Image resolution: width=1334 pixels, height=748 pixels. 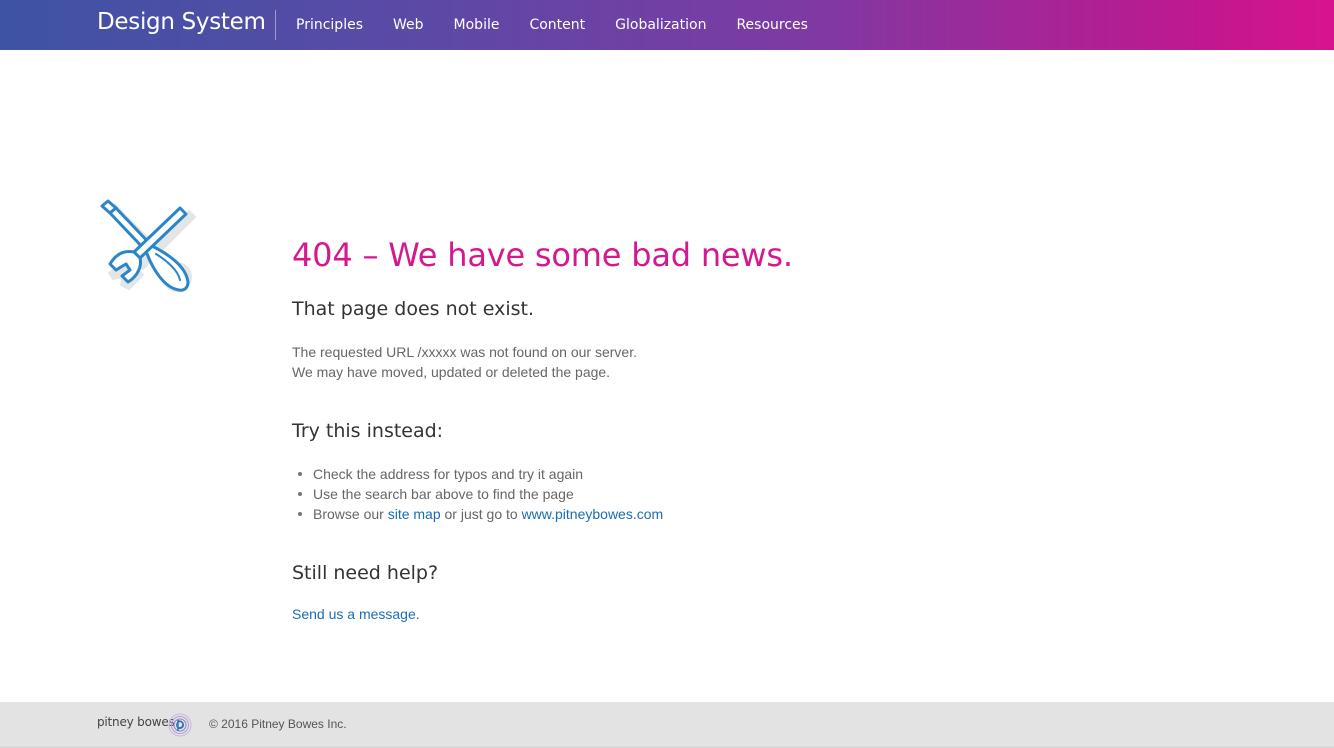 What do you see at coordinates (136, 722) in the screenshot?
I see `pitney-bowes-logo: pitney bowes` at bounding box center [136, 722].